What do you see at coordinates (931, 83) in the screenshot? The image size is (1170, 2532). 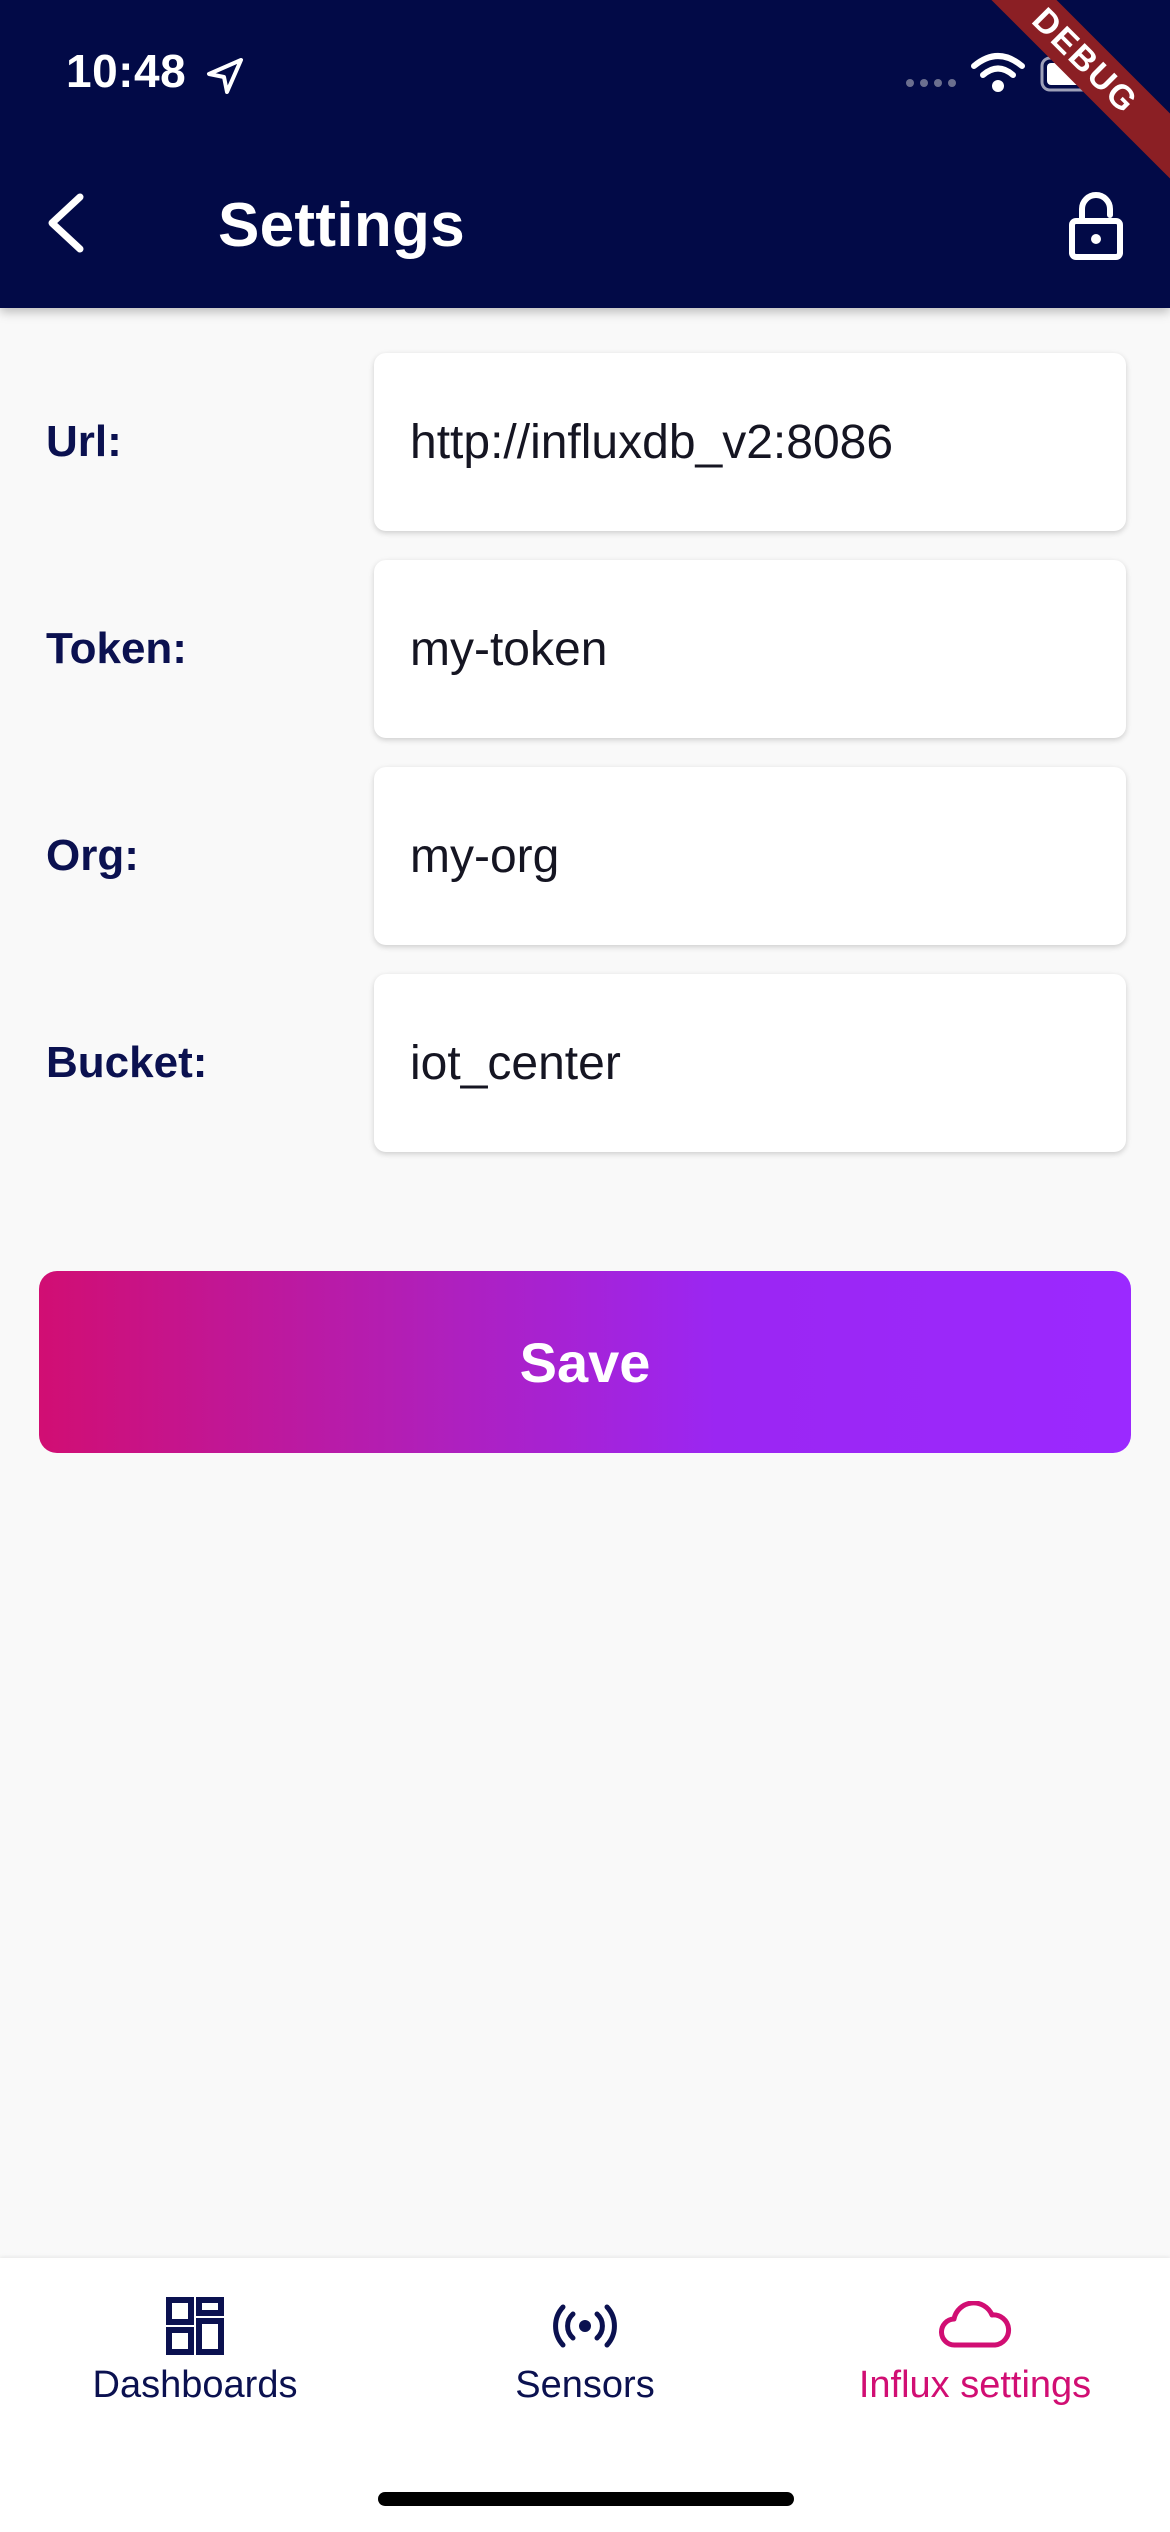 I see `signal-dots-icon` at bounding box center [931, 83].